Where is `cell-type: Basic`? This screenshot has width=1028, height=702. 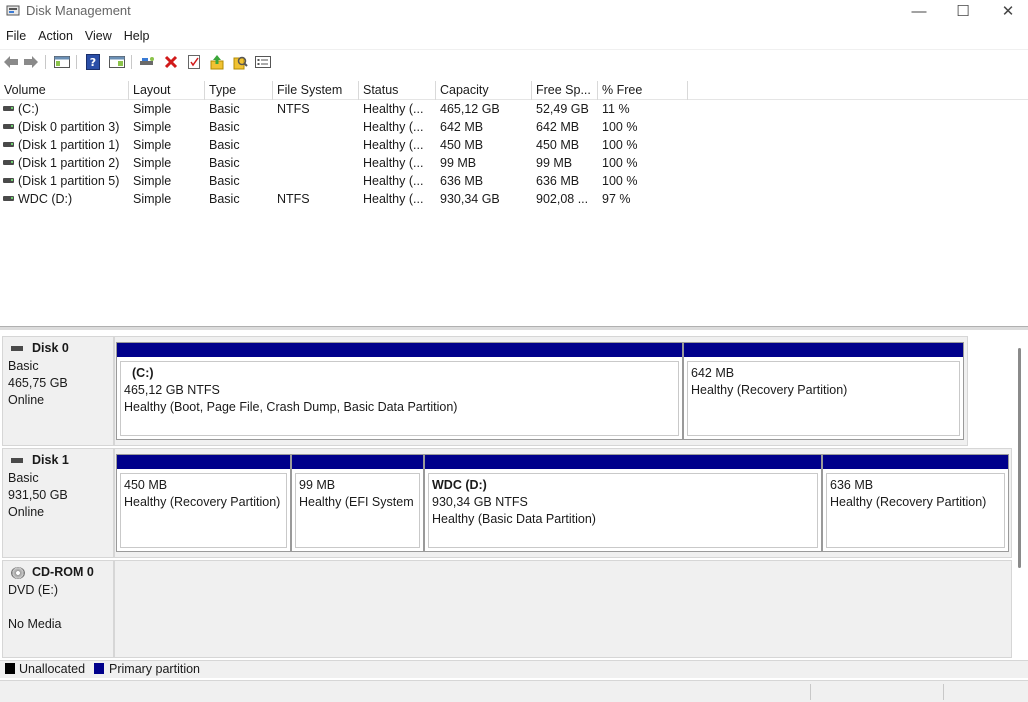
cell-type: Basic is located at coordinates (224, 145).